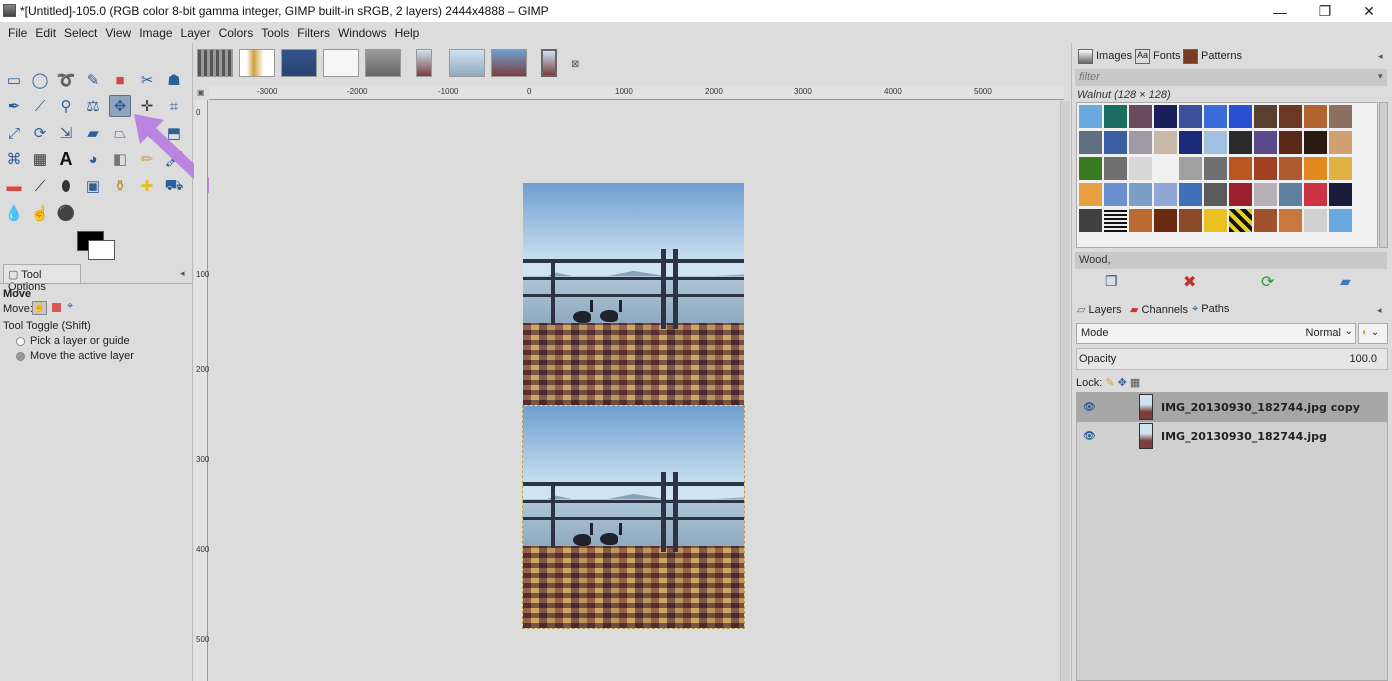 Image resolution: width=1392 pixels, height=681 pixels. What do you see at coordinates (1099, 309) in the screenshot?
I see `tab-layers: ▱ Layers` at bounding box center [1099, 309].